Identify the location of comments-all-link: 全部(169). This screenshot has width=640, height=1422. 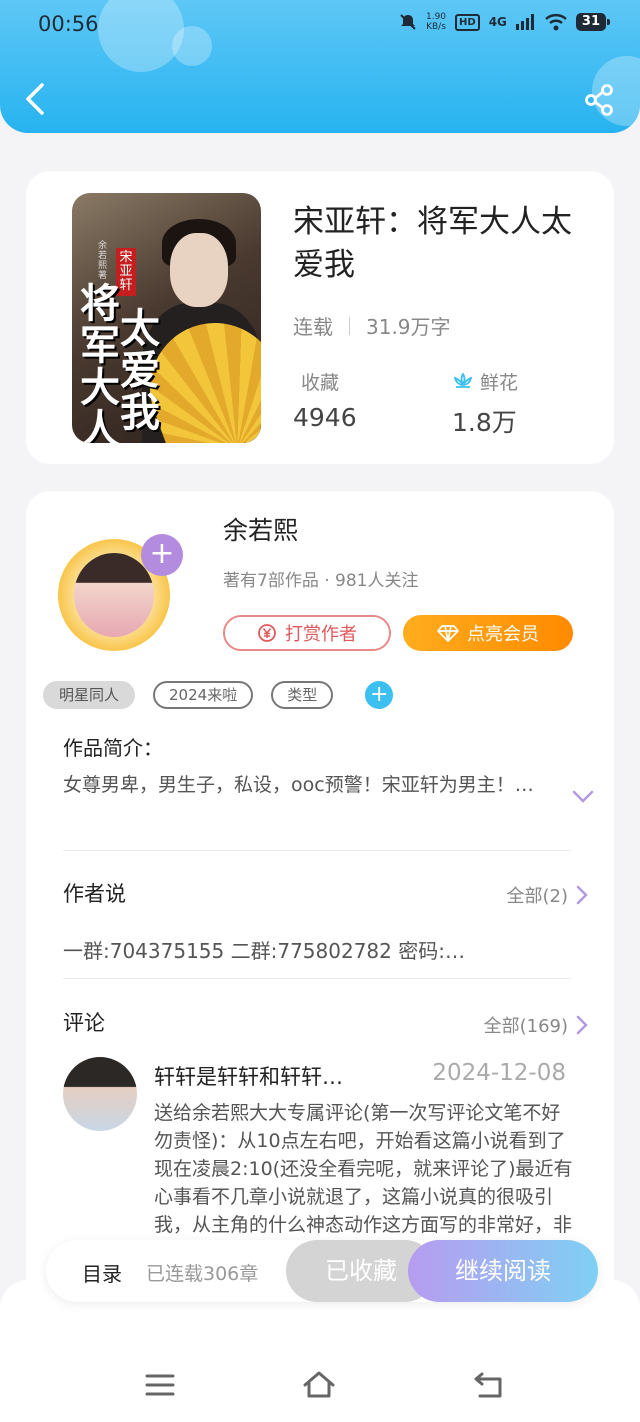
(536, 1025).